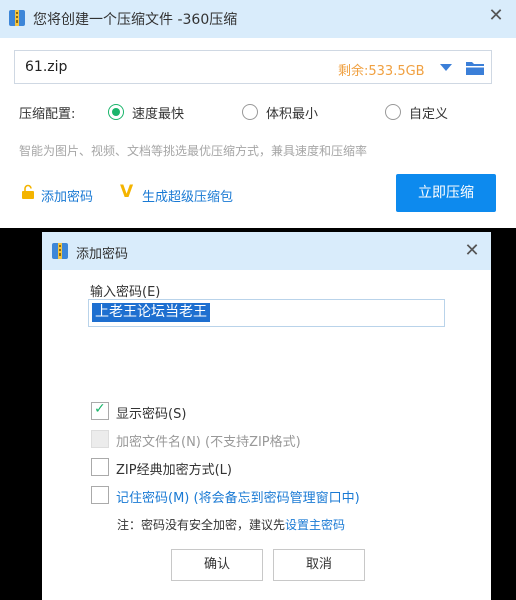 Image resolution: width=516 pixels, height=600 pixels. I want to click on window-titlebar: 您将创建一个压缩文件 -360压缩 ✕, so click(258, 19).